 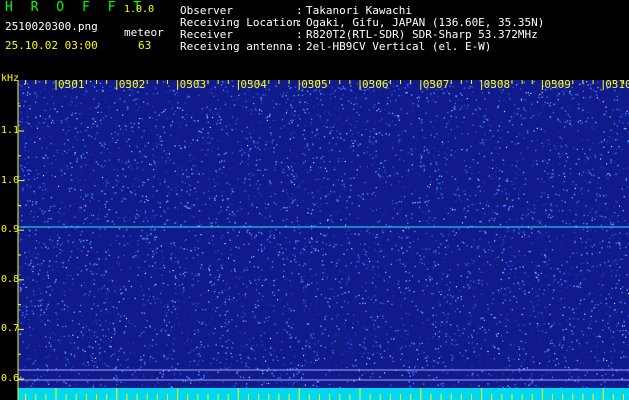 What do you see at coordinates (323, 394) in the screenshot?
I see `low-band-strip` at bounding box center [323, 394].